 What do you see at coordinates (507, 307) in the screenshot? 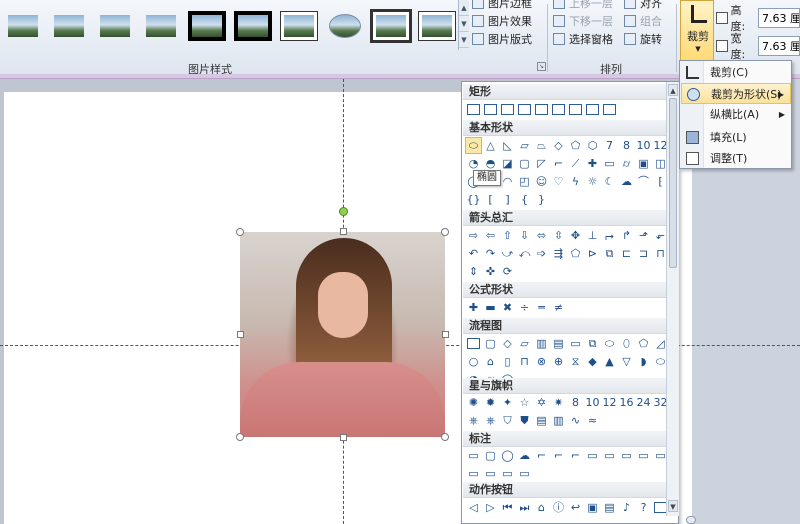
I see `multiply-shape: ✖` at bounding box center [507, 307].